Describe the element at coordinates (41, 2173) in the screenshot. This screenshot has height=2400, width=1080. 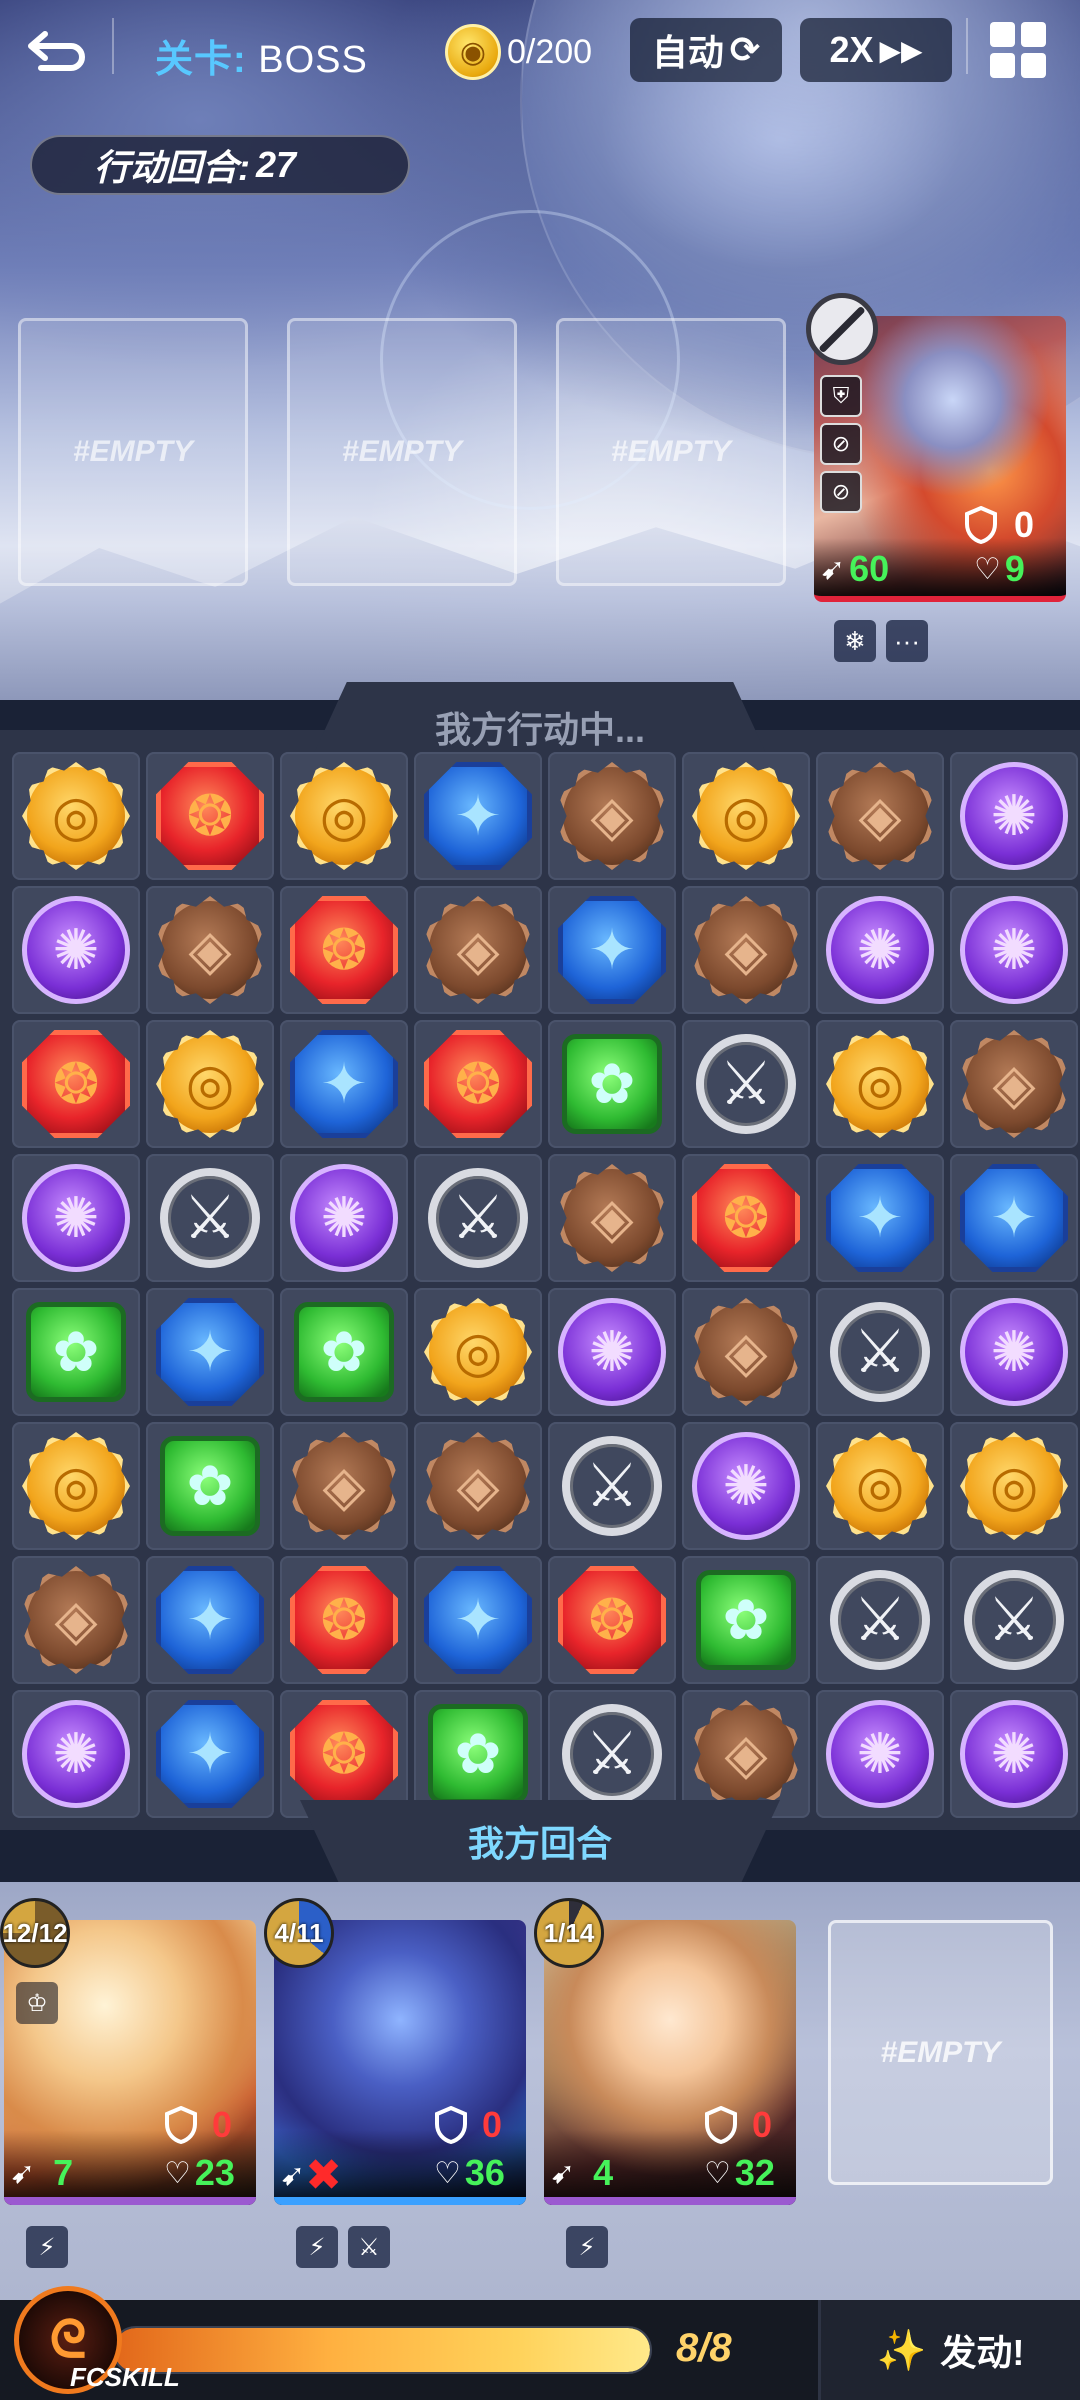
I see `hero-attack-stat: ➹ 7` at that location.